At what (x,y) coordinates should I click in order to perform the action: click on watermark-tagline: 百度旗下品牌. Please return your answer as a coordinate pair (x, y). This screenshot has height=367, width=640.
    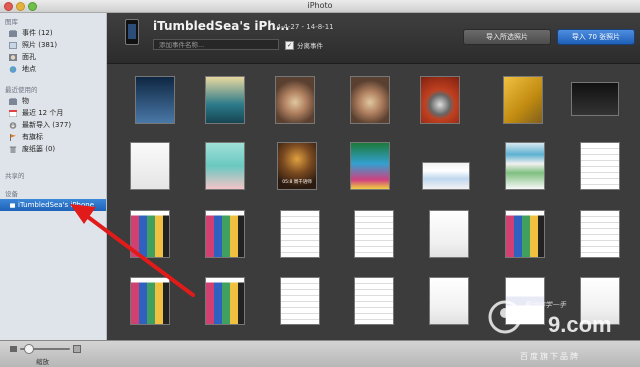
    Looking at the image, I should click on (550, 356).